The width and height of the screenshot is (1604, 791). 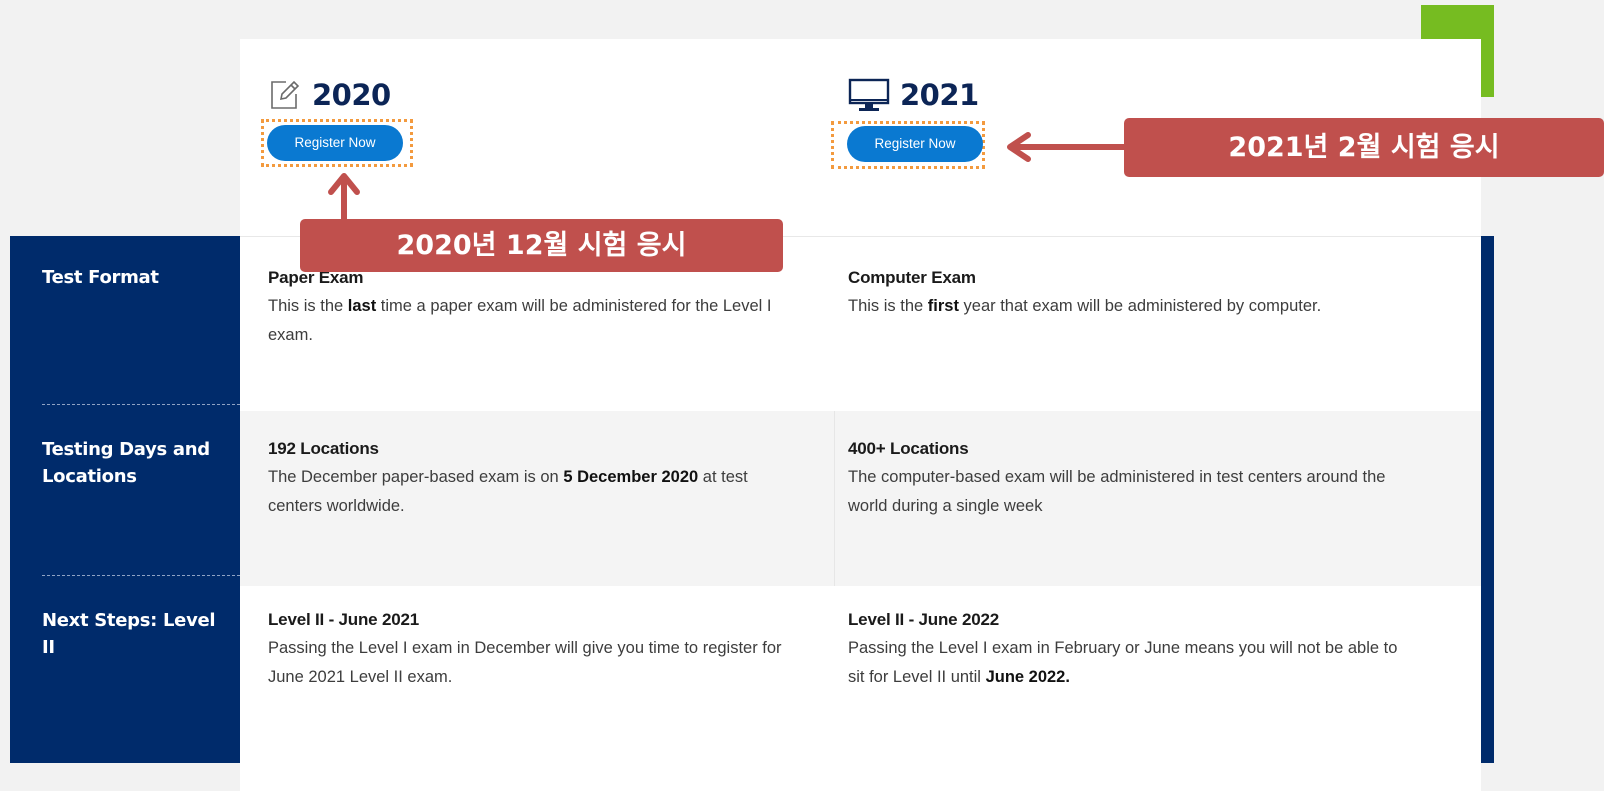 What do you see at coordinates (1065, 147) in the screenshot?
I see `left-arrow-icon` at bounding box center [1065, 147].